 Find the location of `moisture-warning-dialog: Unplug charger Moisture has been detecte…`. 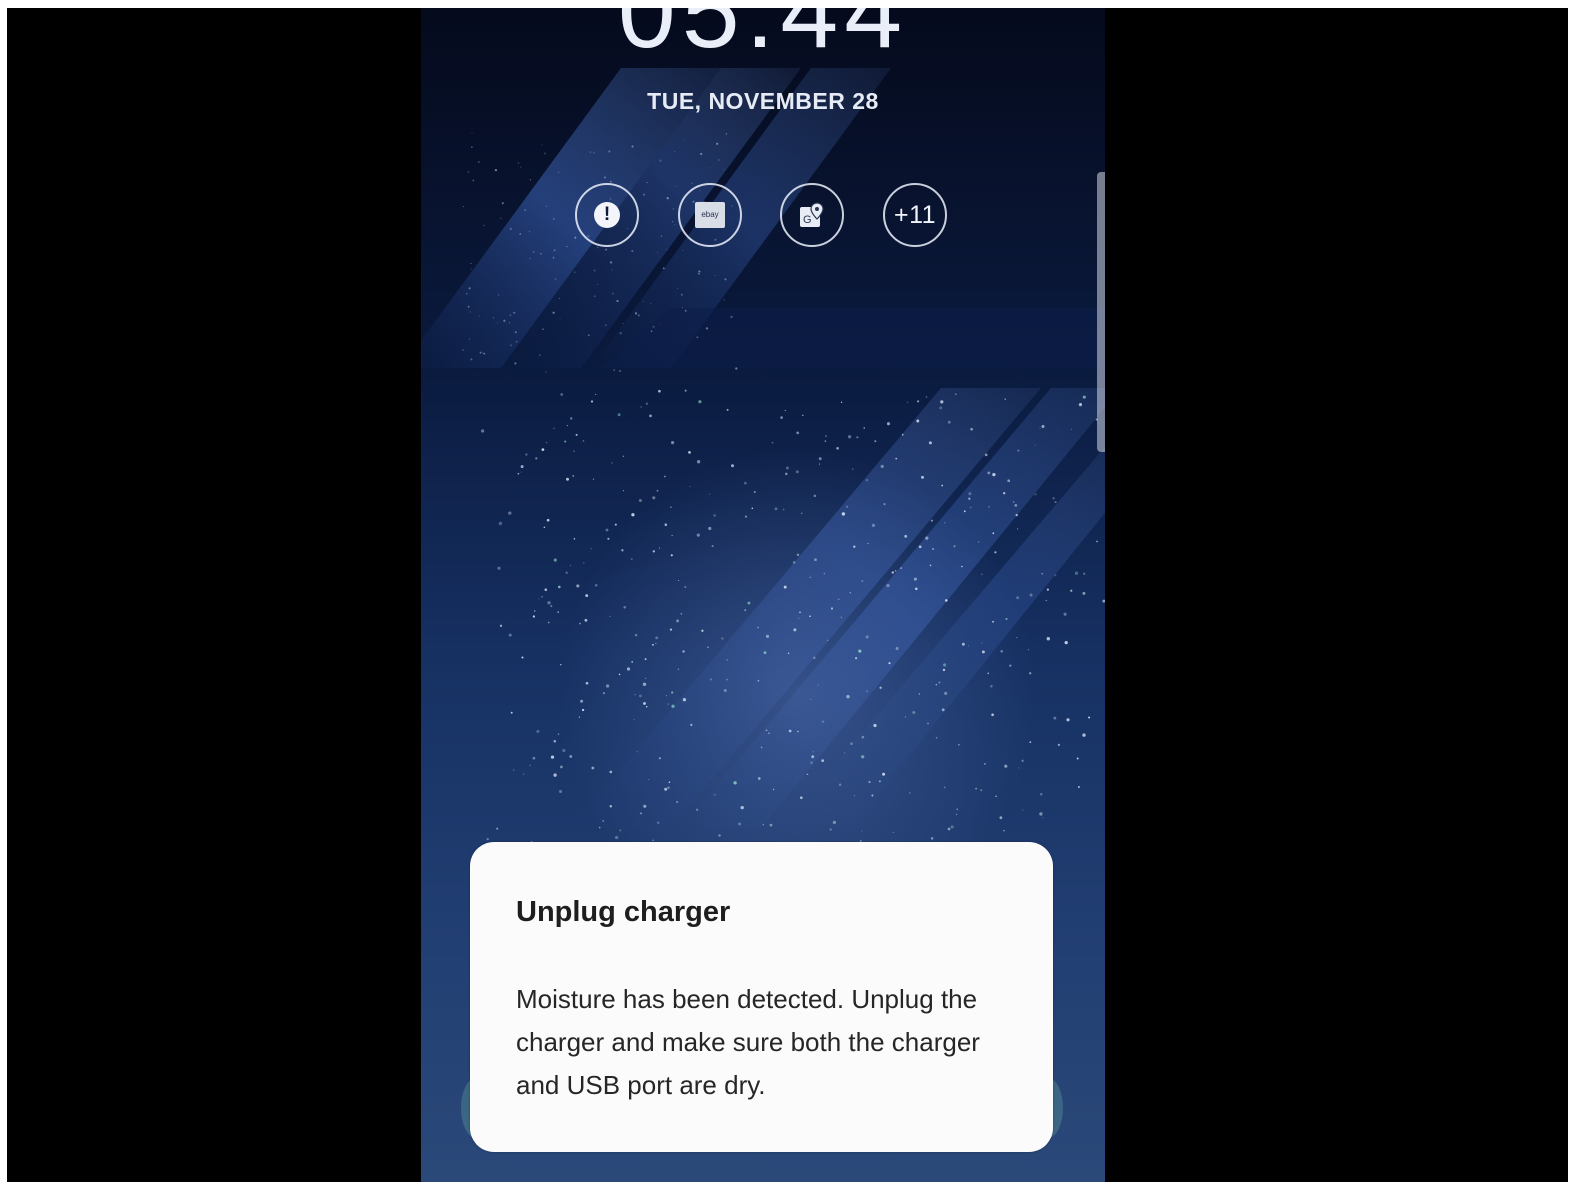

moisture-warning-dialog: Unplug charger Moisture has been detecte… is located at coordinates (761, 997).